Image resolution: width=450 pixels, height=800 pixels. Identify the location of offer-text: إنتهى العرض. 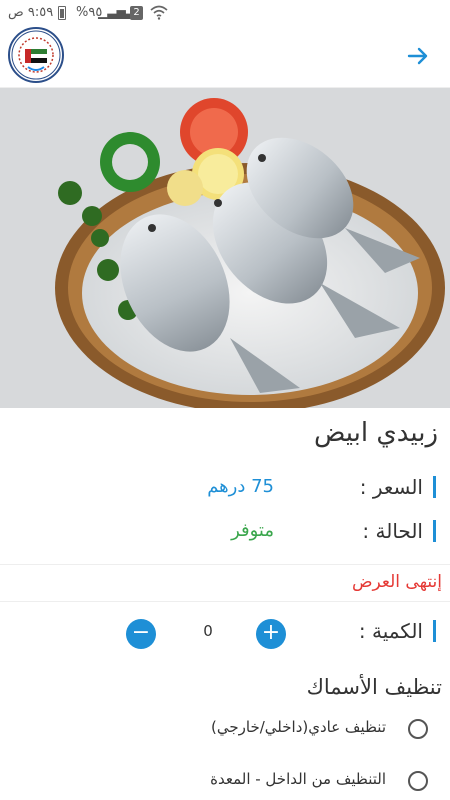
(396, 582).